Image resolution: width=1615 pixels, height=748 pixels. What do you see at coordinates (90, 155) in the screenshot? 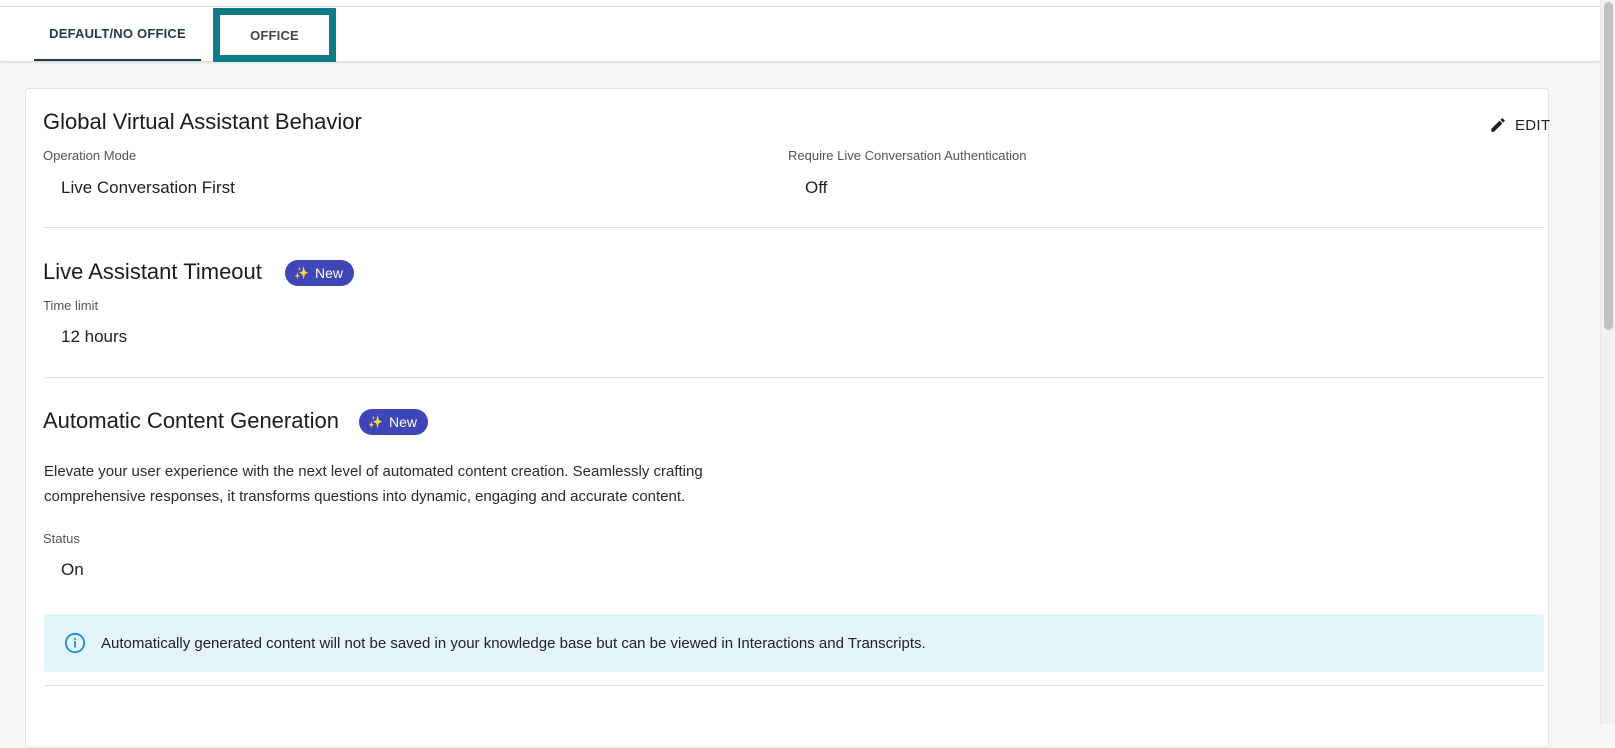
I see `operation-mode-label: Operation Mode` at bounding box center [90, 155].